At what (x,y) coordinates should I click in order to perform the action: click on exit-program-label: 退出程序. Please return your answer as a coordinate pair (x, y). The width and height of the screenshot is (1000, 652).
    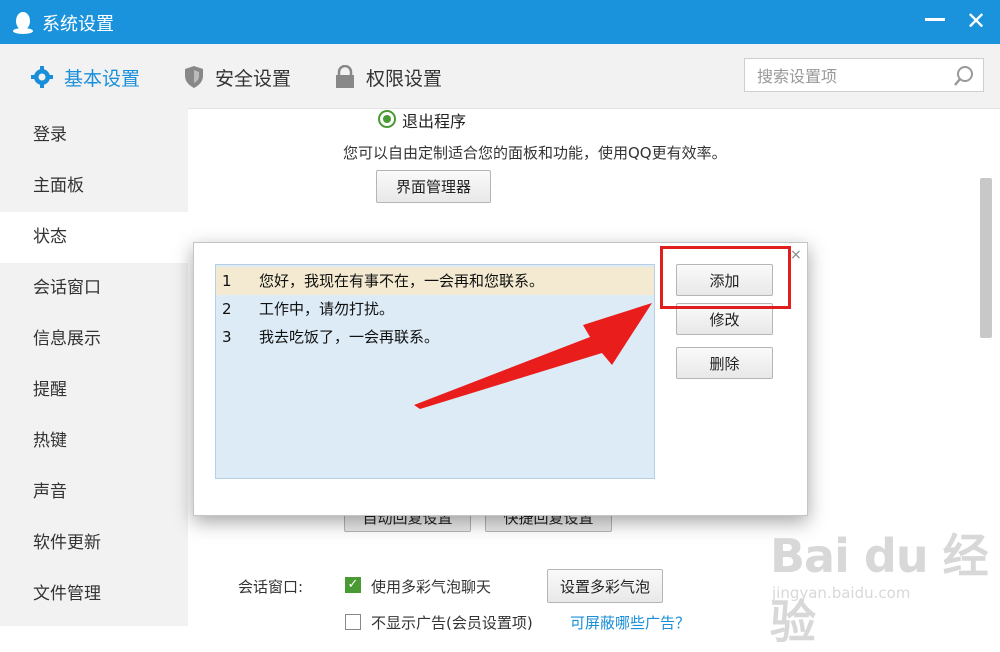
    Looking at the image, I should click on (434, 121).